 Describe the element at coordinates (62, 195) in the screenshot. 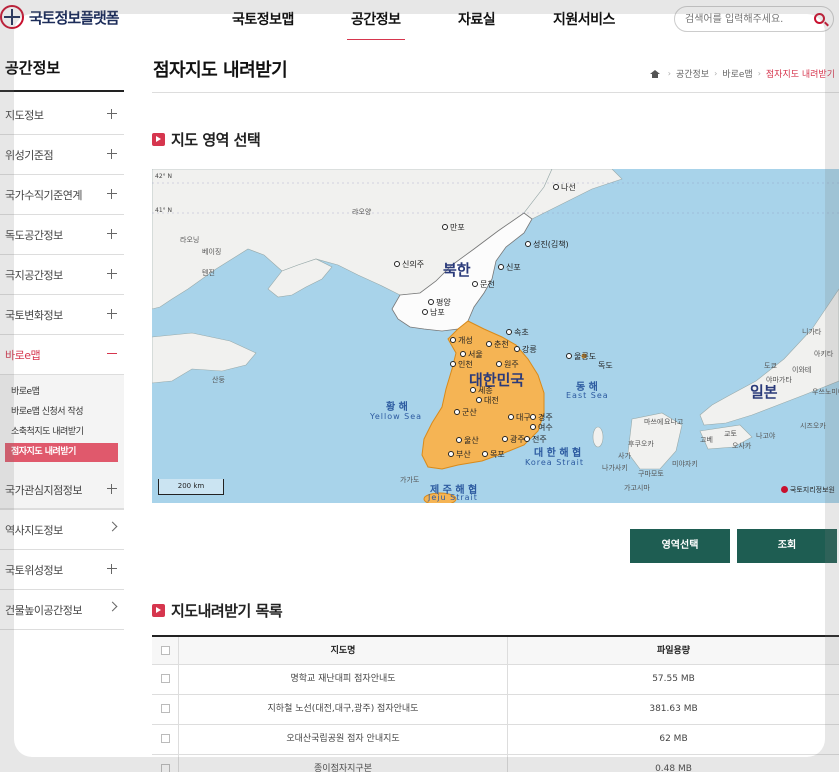

I see `sidebar-item-vertical-datum: 국가수직기준연계` at that location.